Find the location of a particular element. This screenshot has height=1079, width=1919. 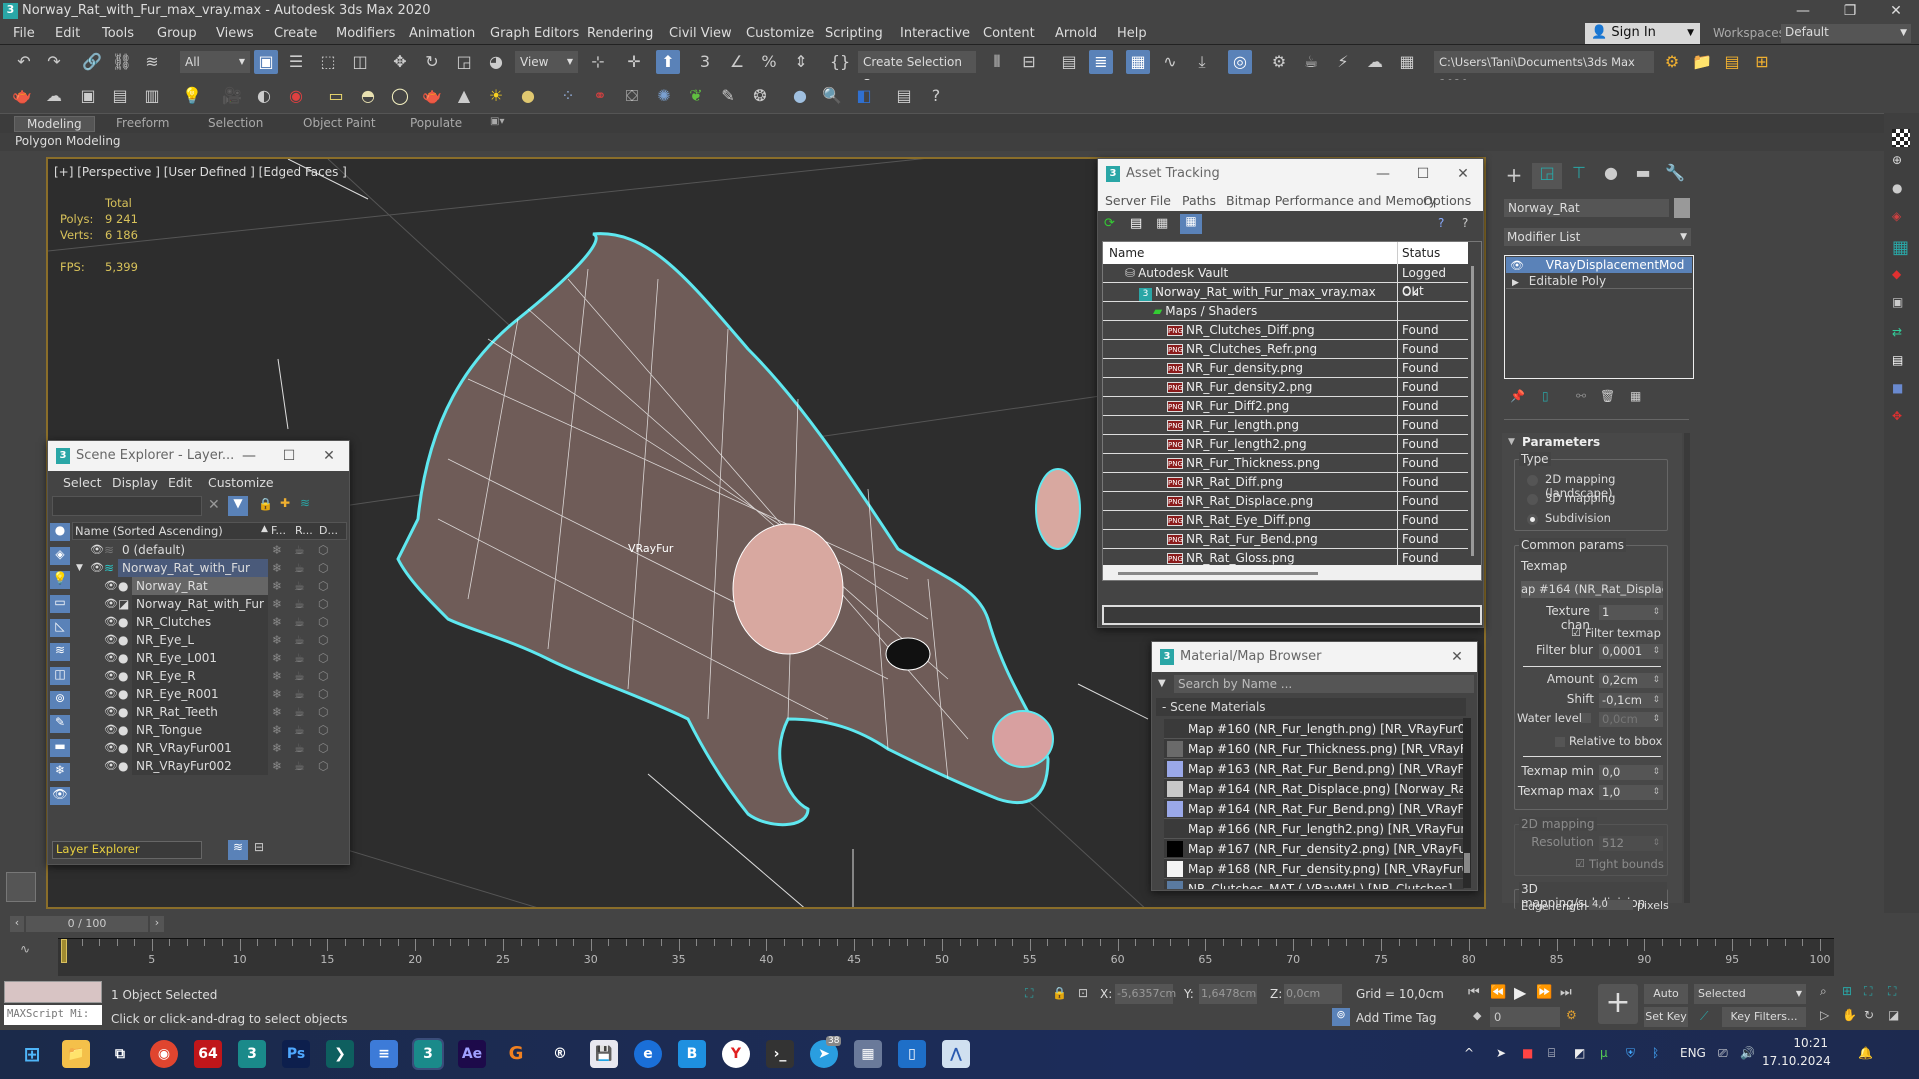

texmap-max-spinner: 1,0 ⇕ is located at coordinates (1631, 792).